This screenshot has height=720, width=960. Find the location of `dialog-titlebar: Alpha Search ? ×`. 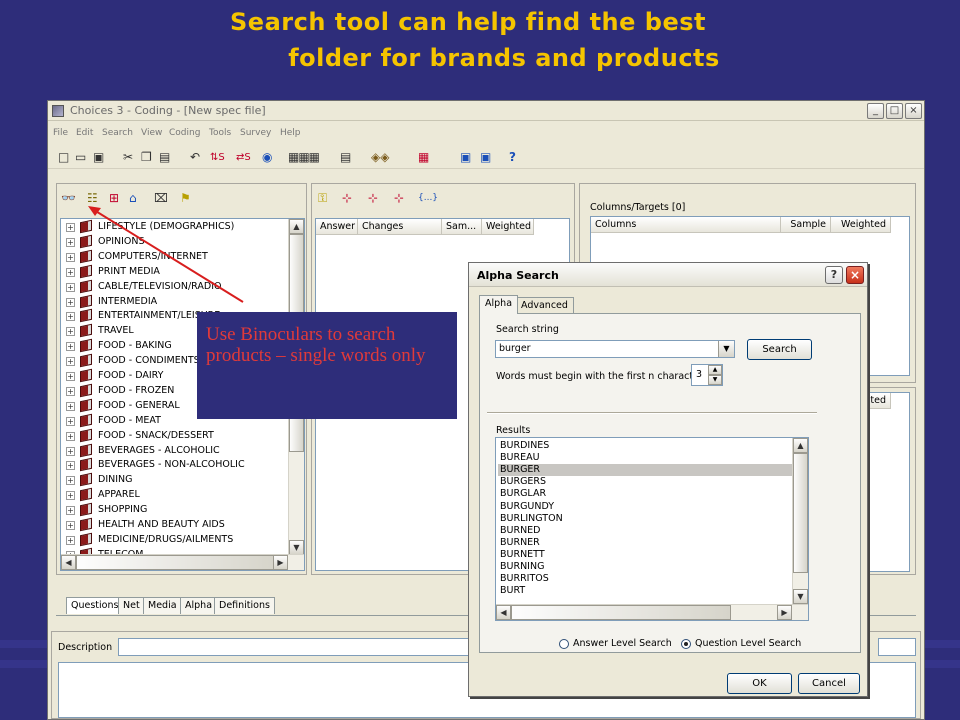

dialog-titlebar: Alpha Search ? × is located at coordinates (668, 275).